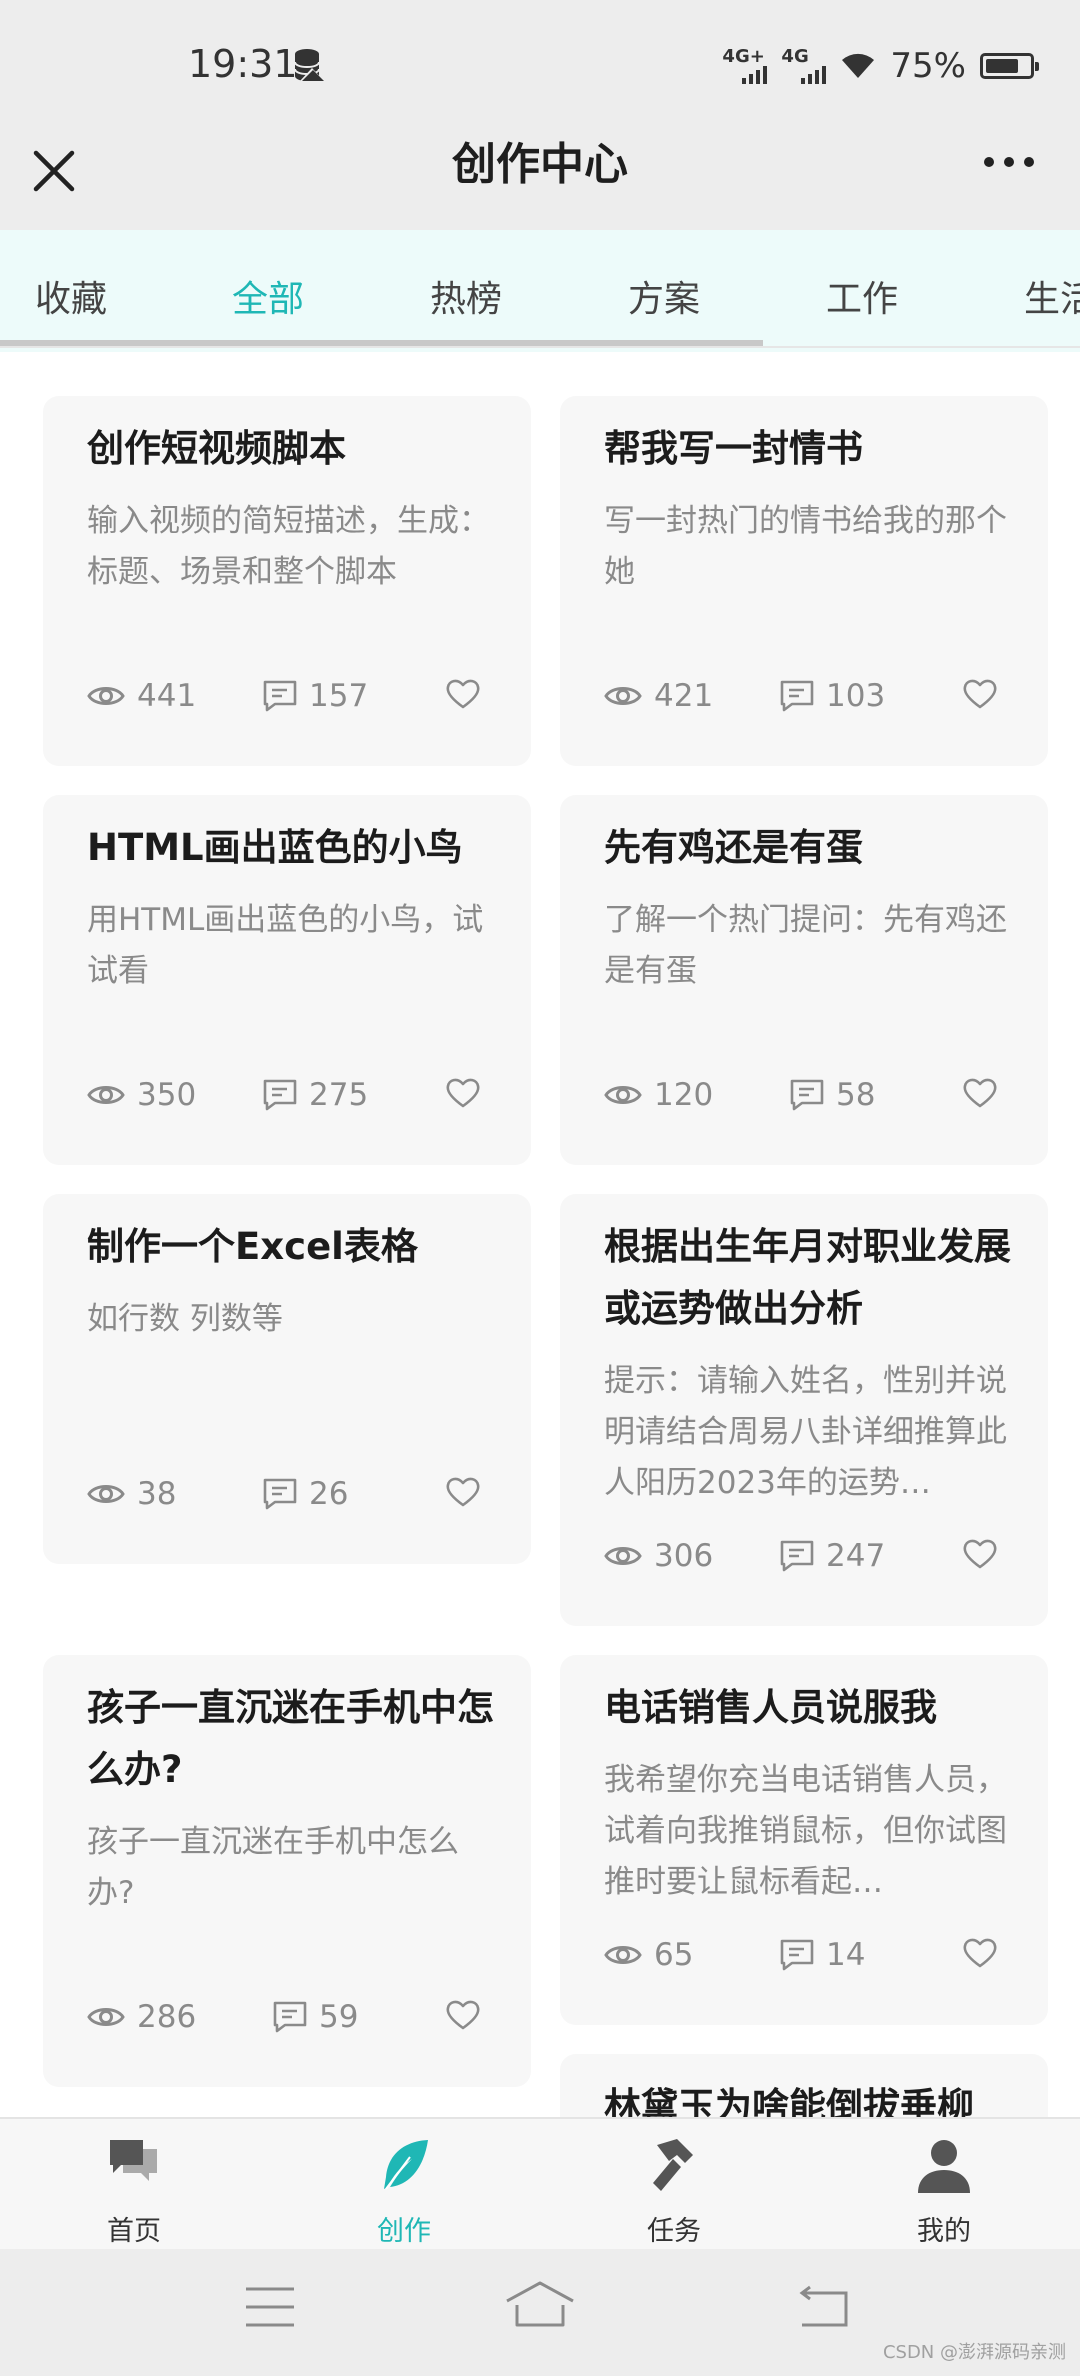  Describe the element at coordinates (770, 1707) in the screenshot. I see `card-title: 电话销售人员说服我` at that location.